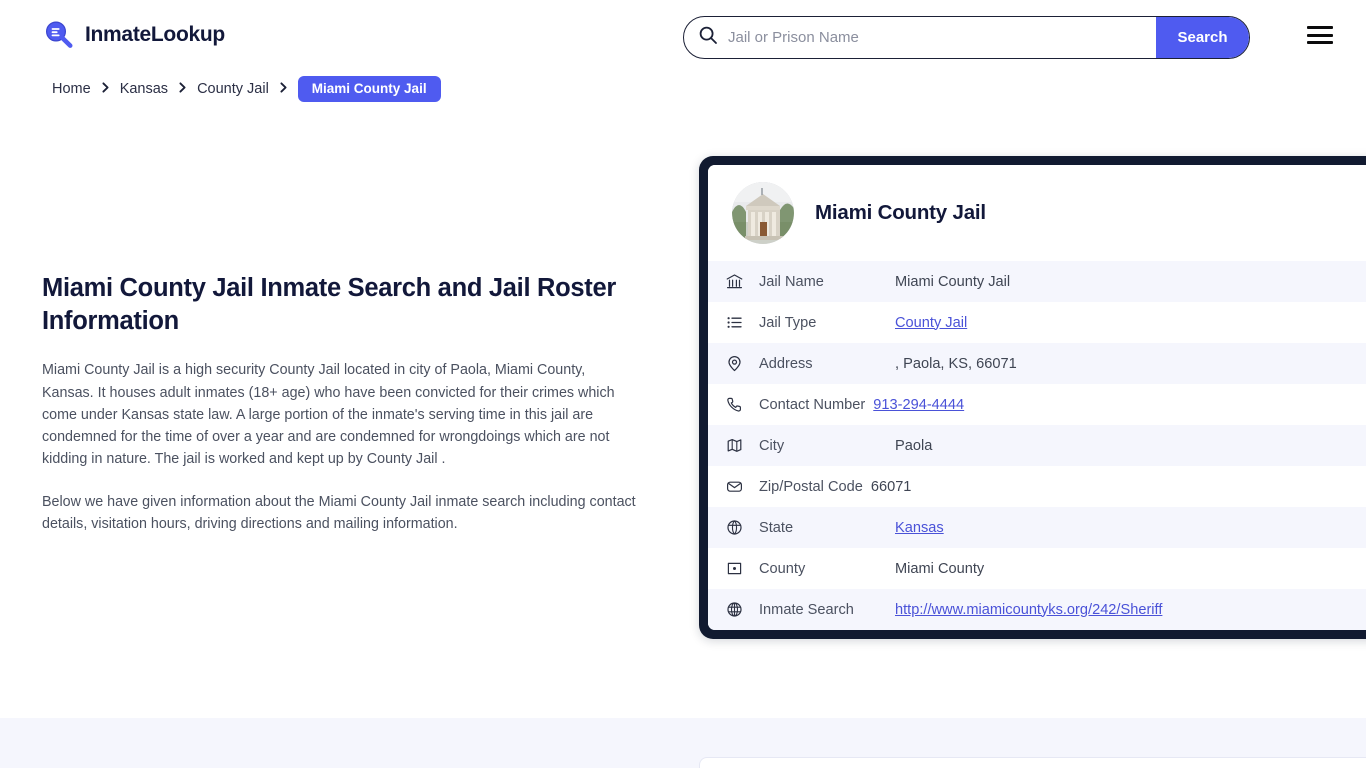 This screenshot has height=768, width=1366. I want to click on table-row: Address , Paola, KS, 66071, so click(1037, 363).